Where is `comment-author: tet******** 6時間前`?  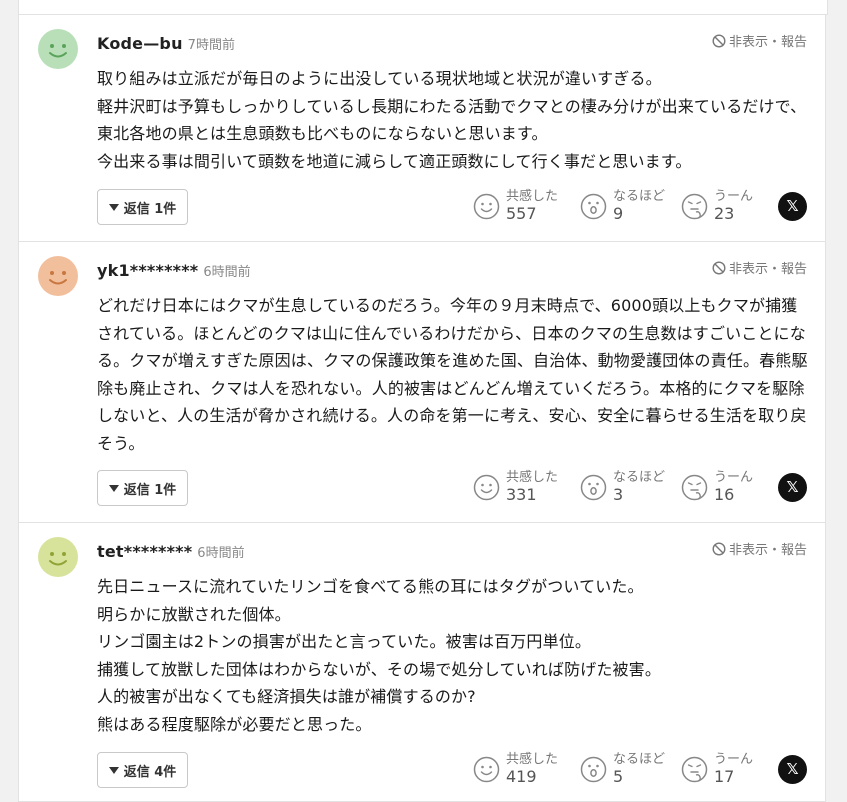
comment-author: tet******** 6時間前 is located at coordinates (171, 551).